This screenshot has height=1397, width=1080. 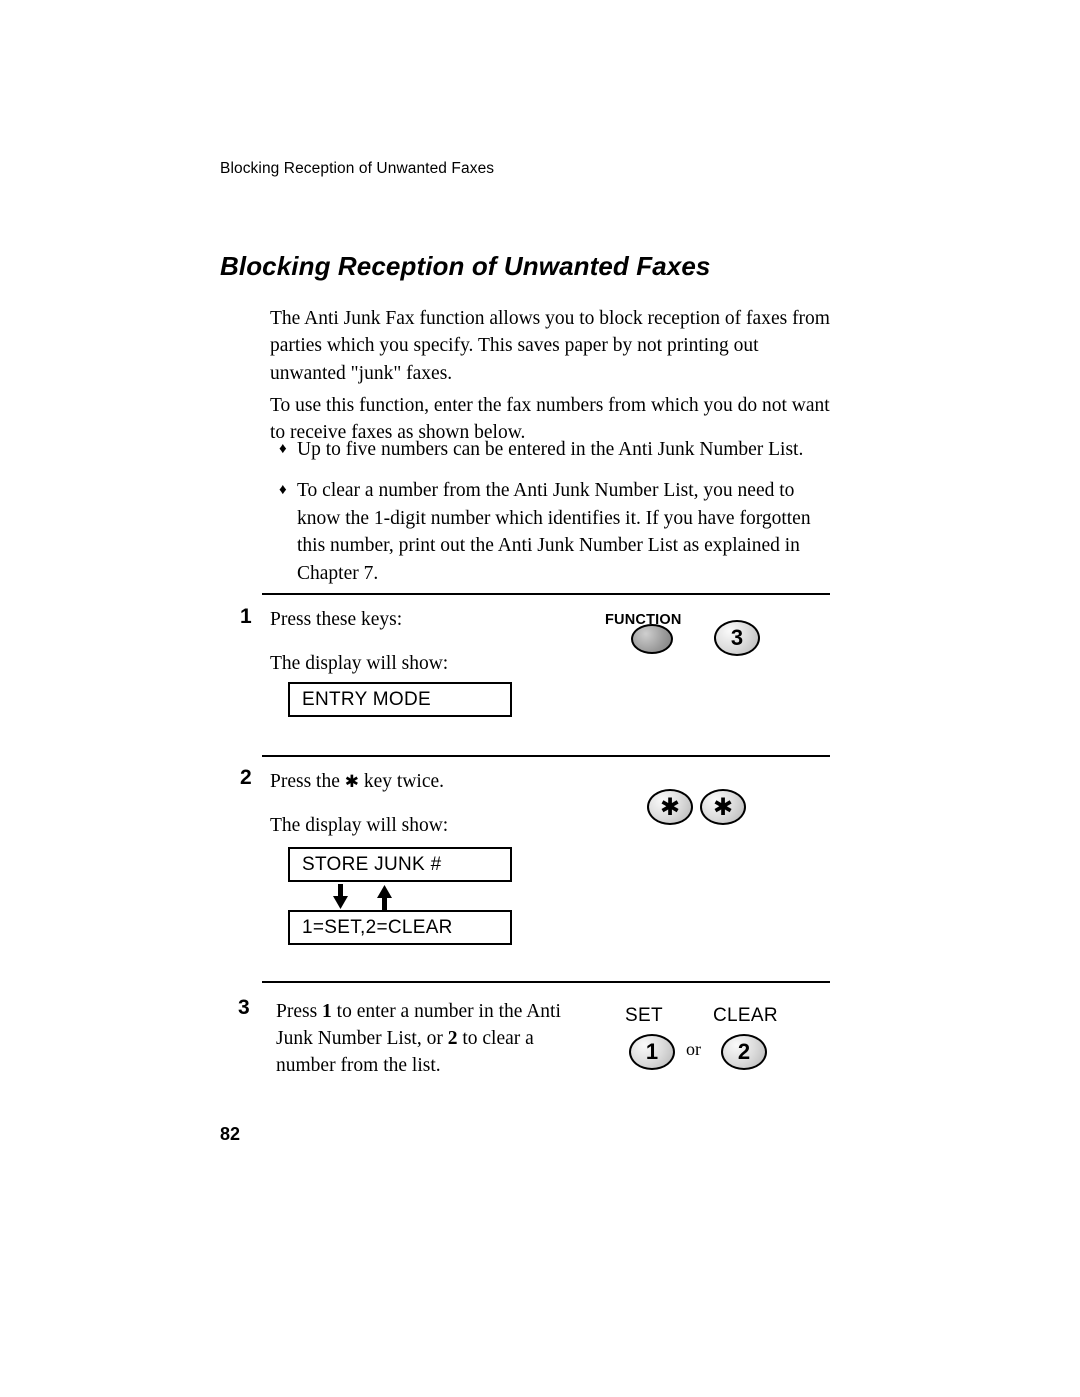 I want to click on step-3-key-2: 2, so click(x=452, y=1038).